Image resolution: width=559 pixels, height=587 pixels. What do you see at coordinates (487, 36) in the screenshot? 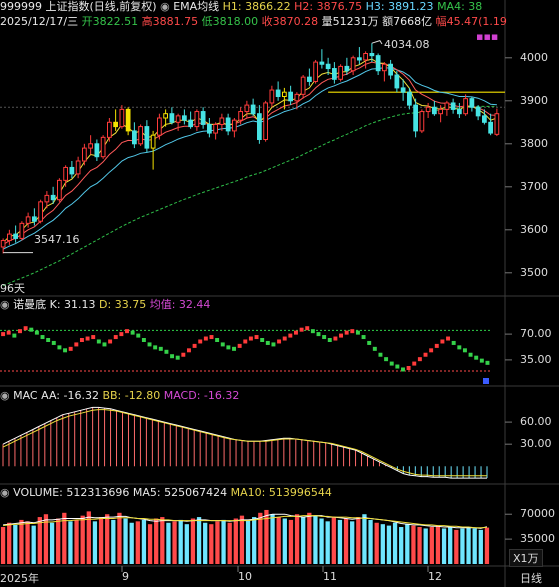
I see `more-icon: ▪▪▪` at bounding box center [487, 36].